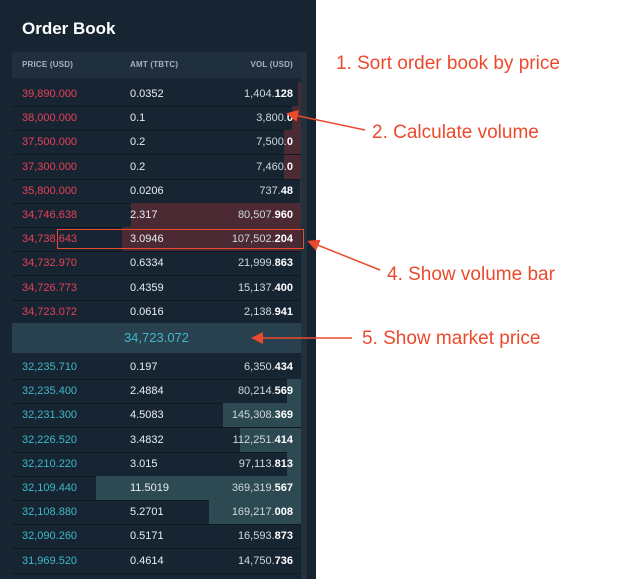 The image size is (632, 579). I want to click on bid-row: 32,235.400 2.4884 80,214.569, so click(156, 392).